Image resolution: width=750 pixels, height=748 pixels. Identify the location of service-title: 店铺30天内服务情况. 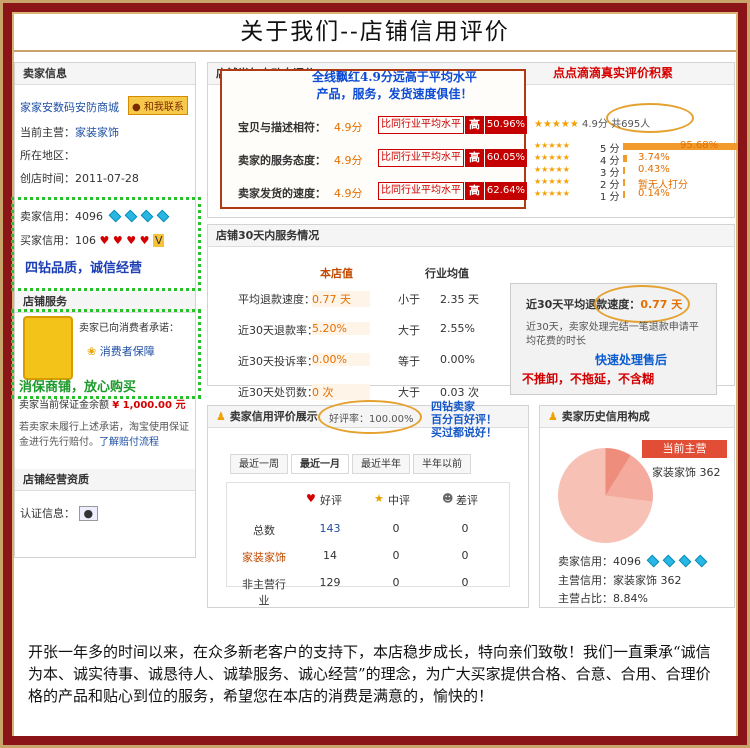
(471, 236).